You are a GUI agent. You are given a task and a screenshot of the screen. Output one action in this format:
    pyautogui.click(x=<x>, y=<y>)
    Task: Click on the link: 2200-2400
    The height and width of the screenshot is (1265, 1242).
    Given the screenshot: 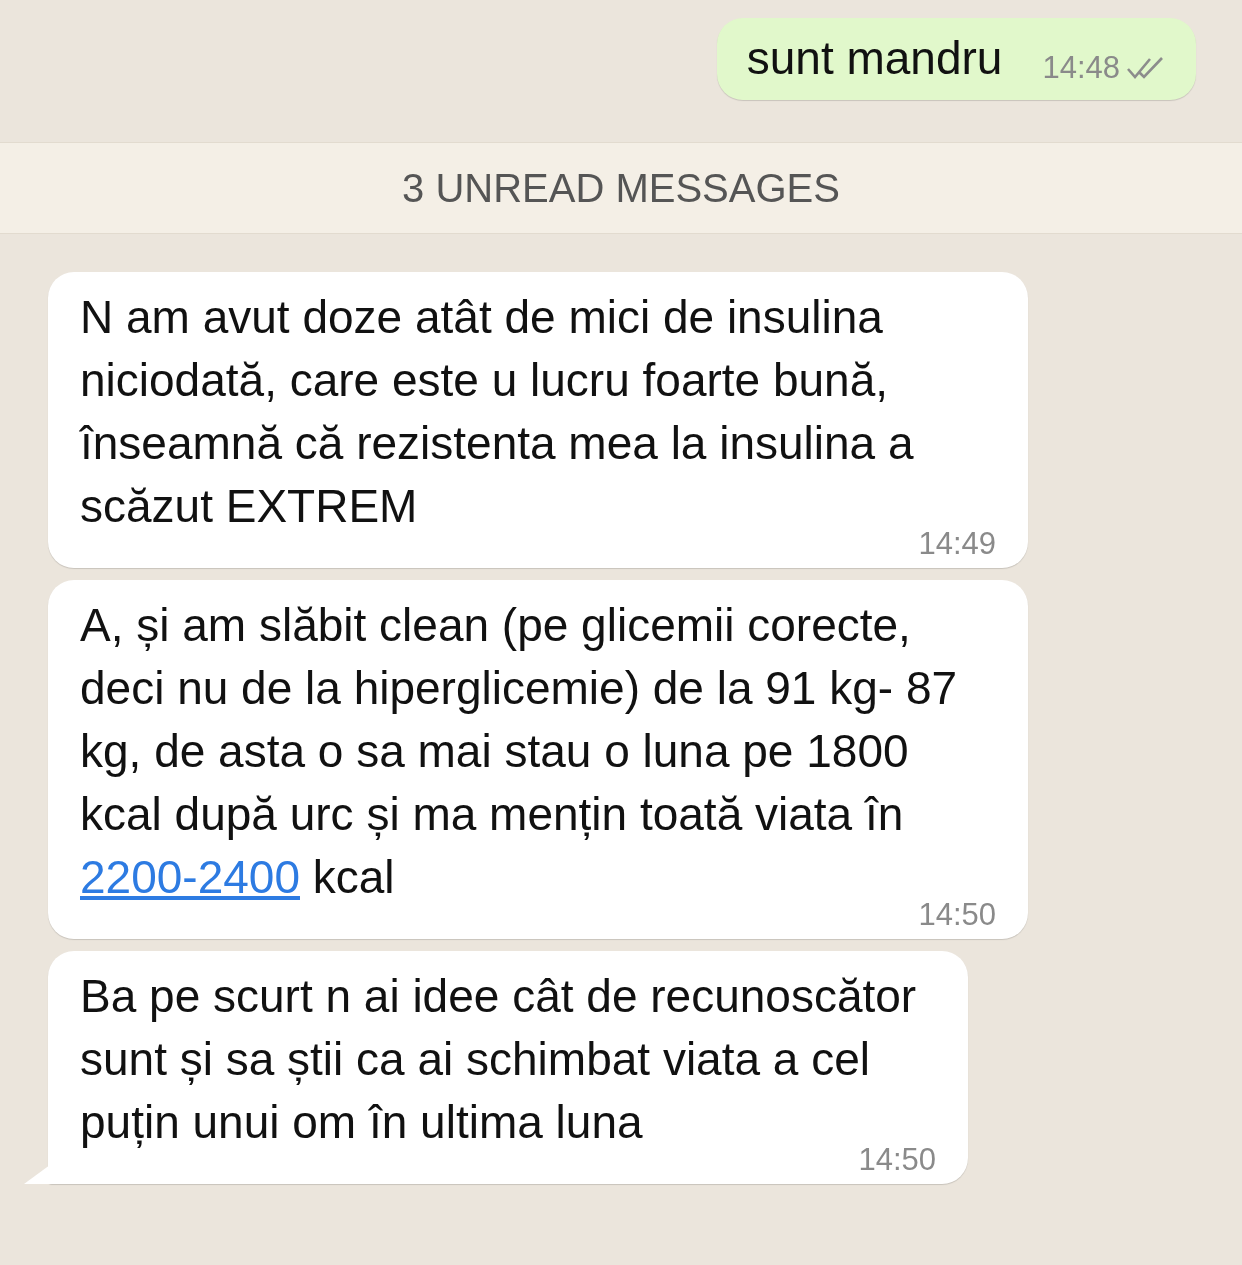 What is the action you would take?
    pyautogui.click(x=190, y=877)
    